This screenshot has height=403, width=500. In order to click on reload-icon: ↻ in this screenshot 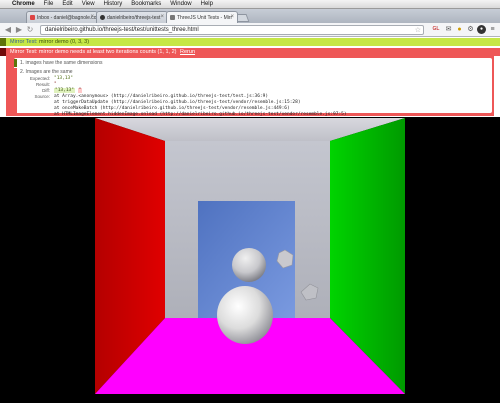, I will do `click(30, 30)`.